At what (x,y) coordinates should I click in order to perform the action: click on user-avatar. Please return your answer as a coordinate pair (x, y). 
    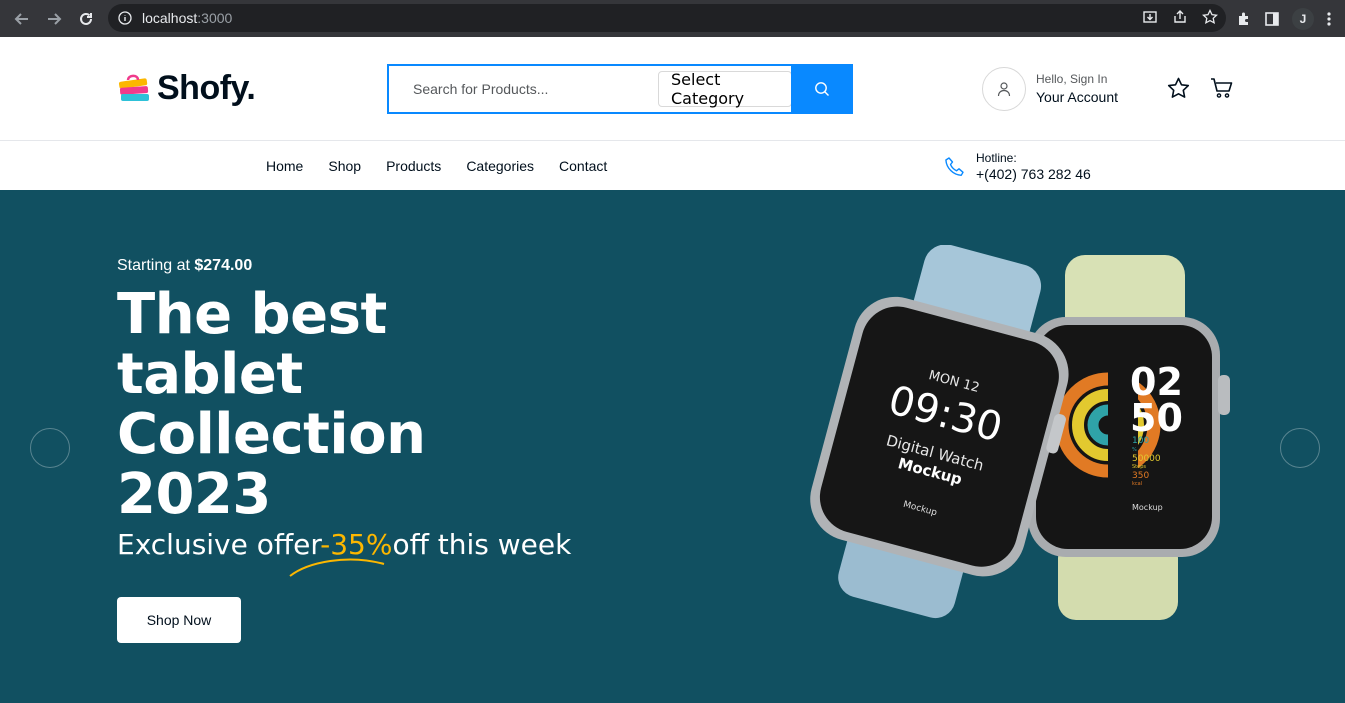
    Looking at the image, I should click on (1004, 89).